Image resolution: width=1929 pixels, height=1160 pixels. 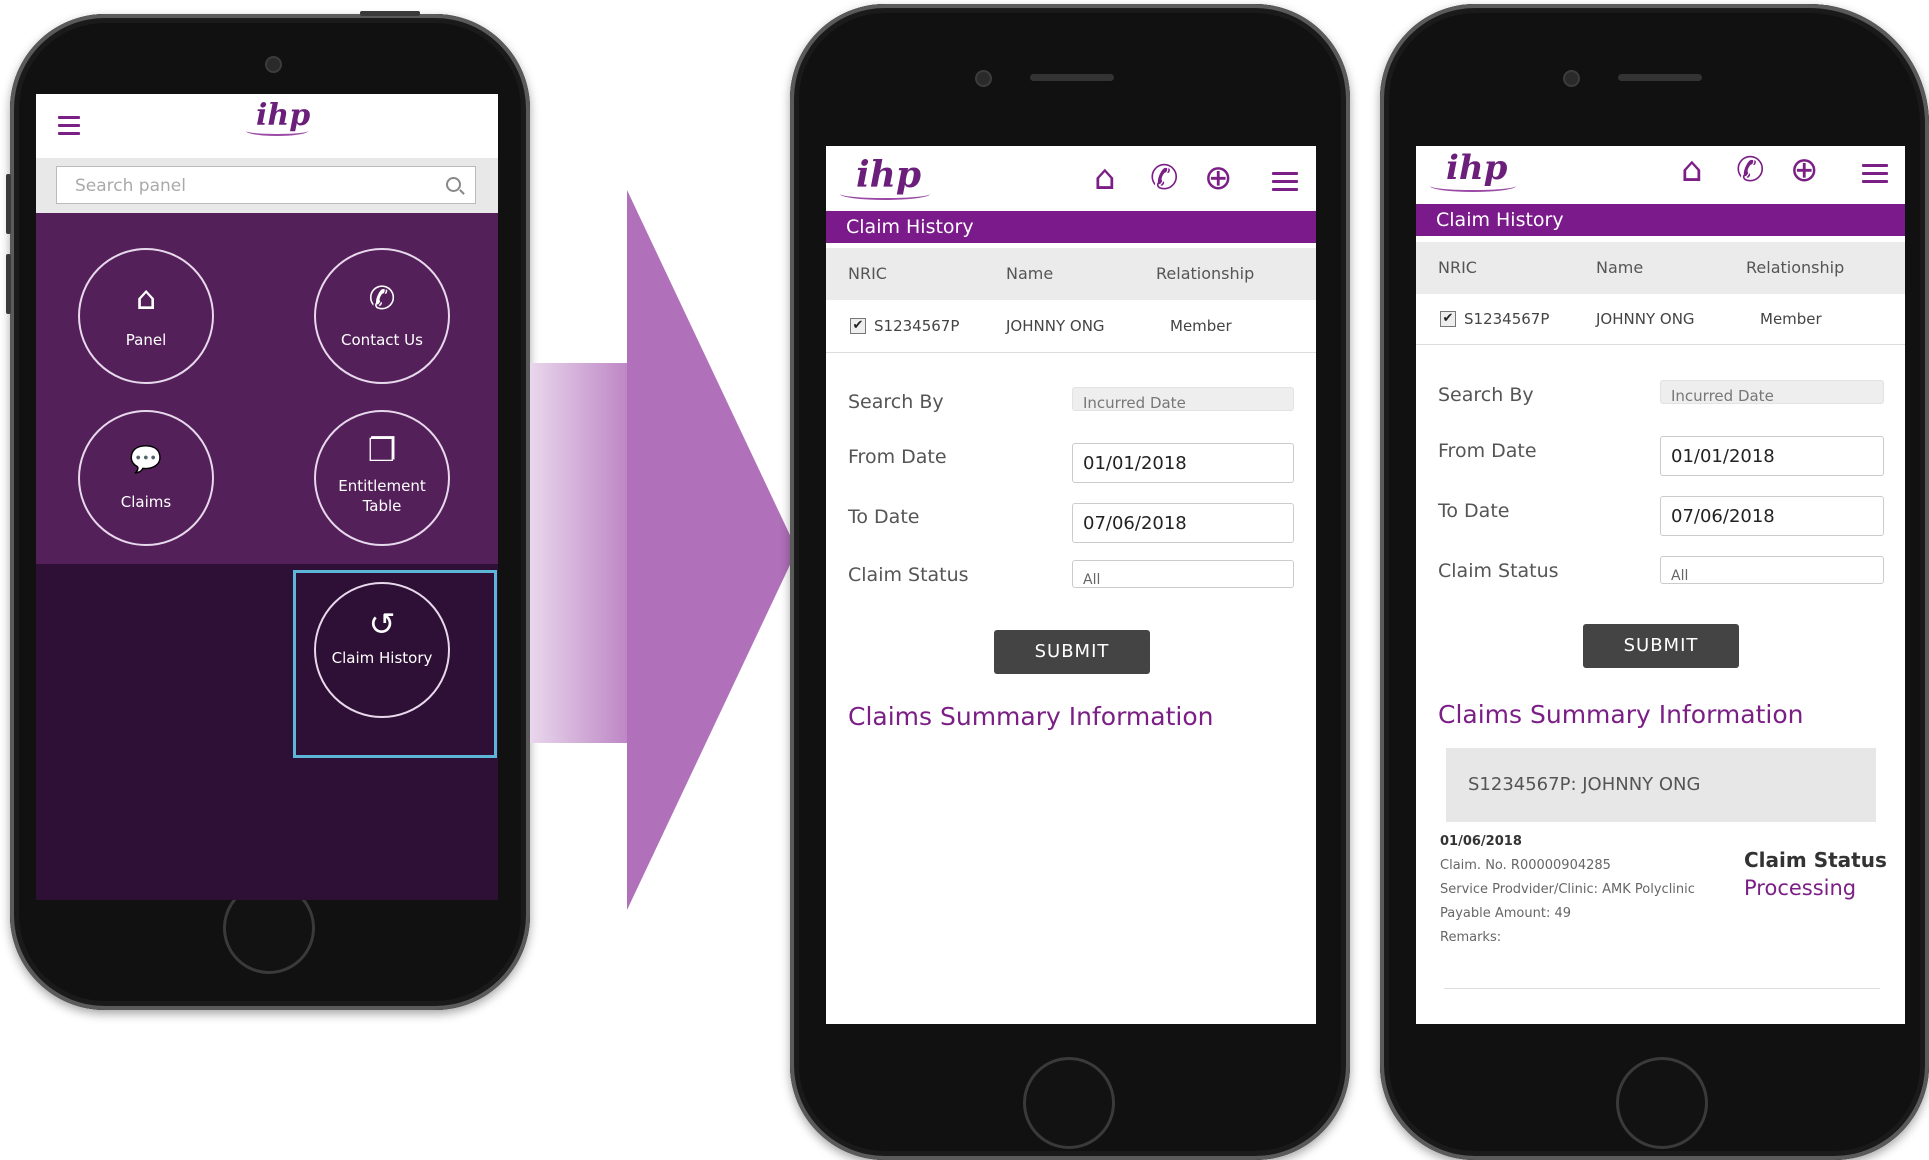 What do you see at coordinates (1471, 937) in the screenshot?
I see `claim-remarks: Remarks:` at bounding box center [1471, 937].